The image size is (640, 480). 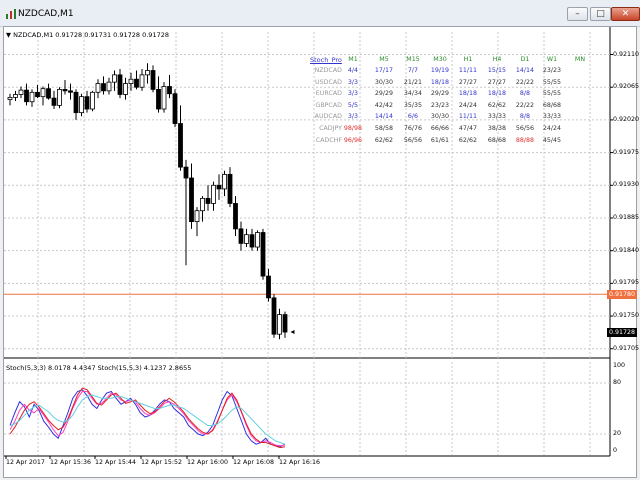 What do you see at coordinates (353, 70) in the screenshot?
I see `table-cell: 4/4` at bounding box center [353, 70].